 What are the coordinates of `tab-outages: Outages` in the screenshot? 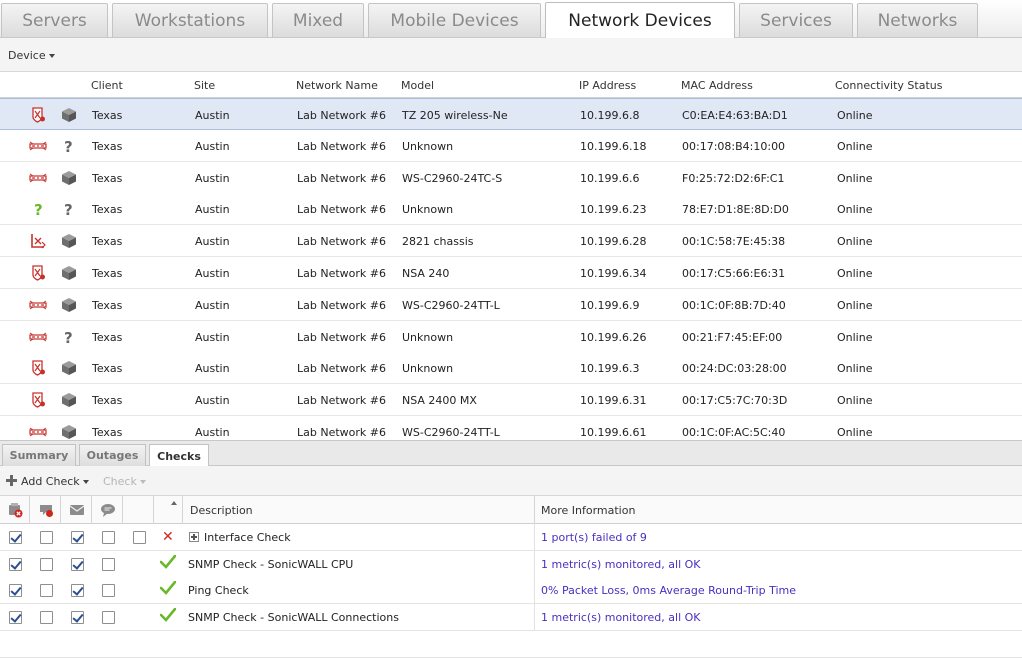 It's located at (112, 455).